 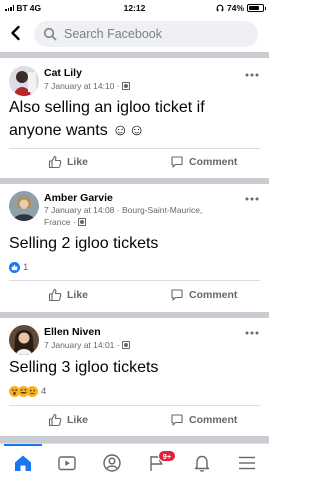 I want to click on home-icon, so click(x=23, y=463).